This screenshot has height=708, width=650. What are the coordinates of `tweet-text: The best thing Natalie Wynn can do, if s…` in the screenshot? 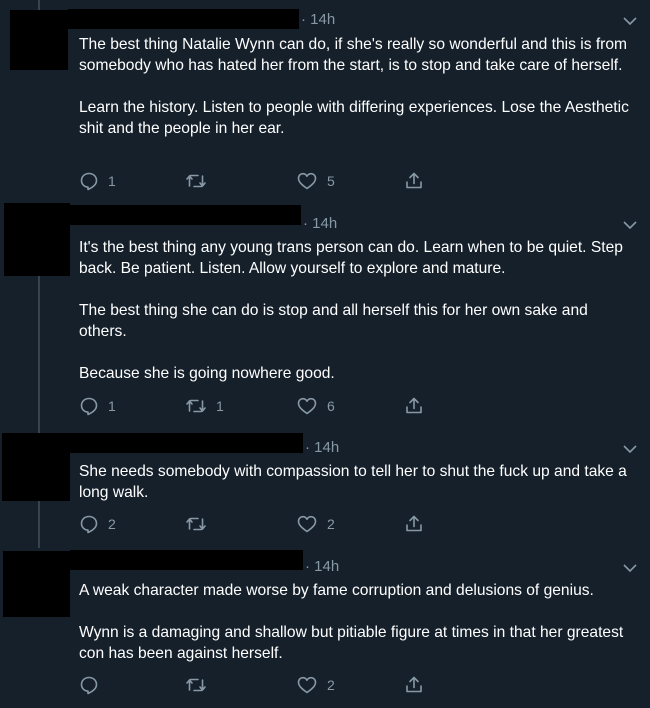 It's located at (359, 86).